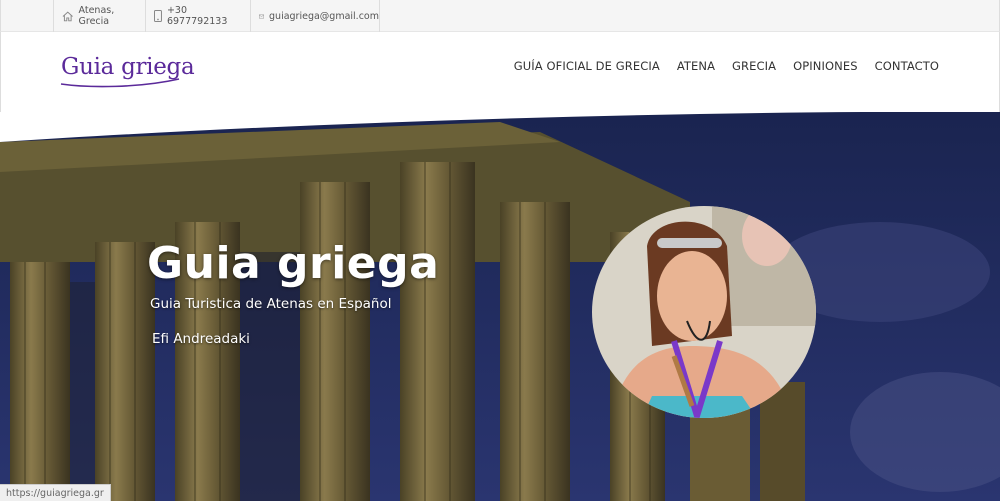  Describe the element at coordinates (96, 16) in the screenshot. I see `location-text: Atenas, Grecia` at that location.